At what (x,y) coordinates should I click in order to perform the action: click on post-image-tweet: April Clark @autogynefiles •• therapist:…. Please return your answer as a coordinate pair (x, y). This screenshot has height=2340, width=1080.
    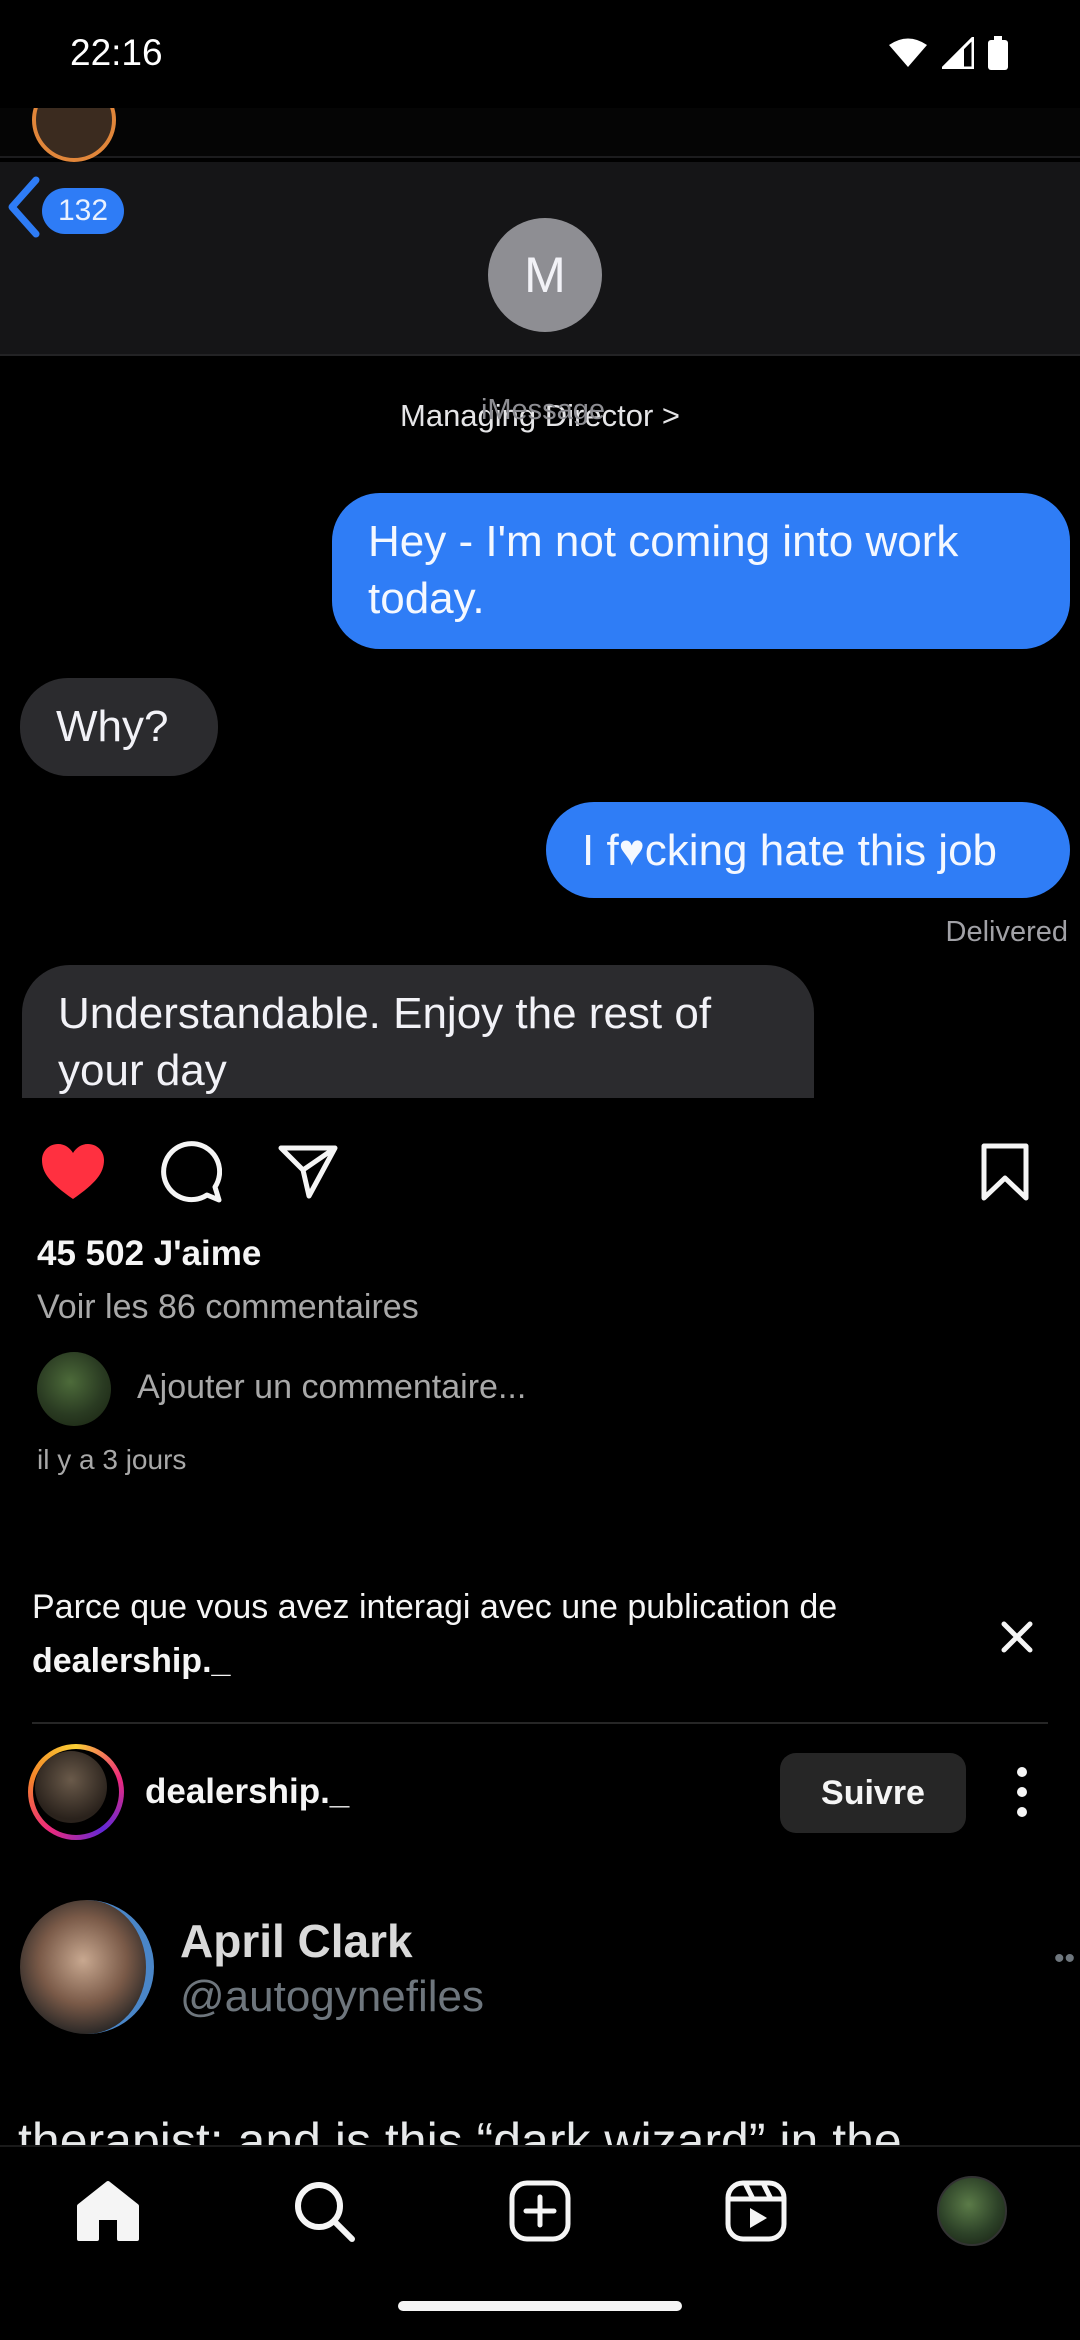
    Looking at the image, I should click on (540, 2012).